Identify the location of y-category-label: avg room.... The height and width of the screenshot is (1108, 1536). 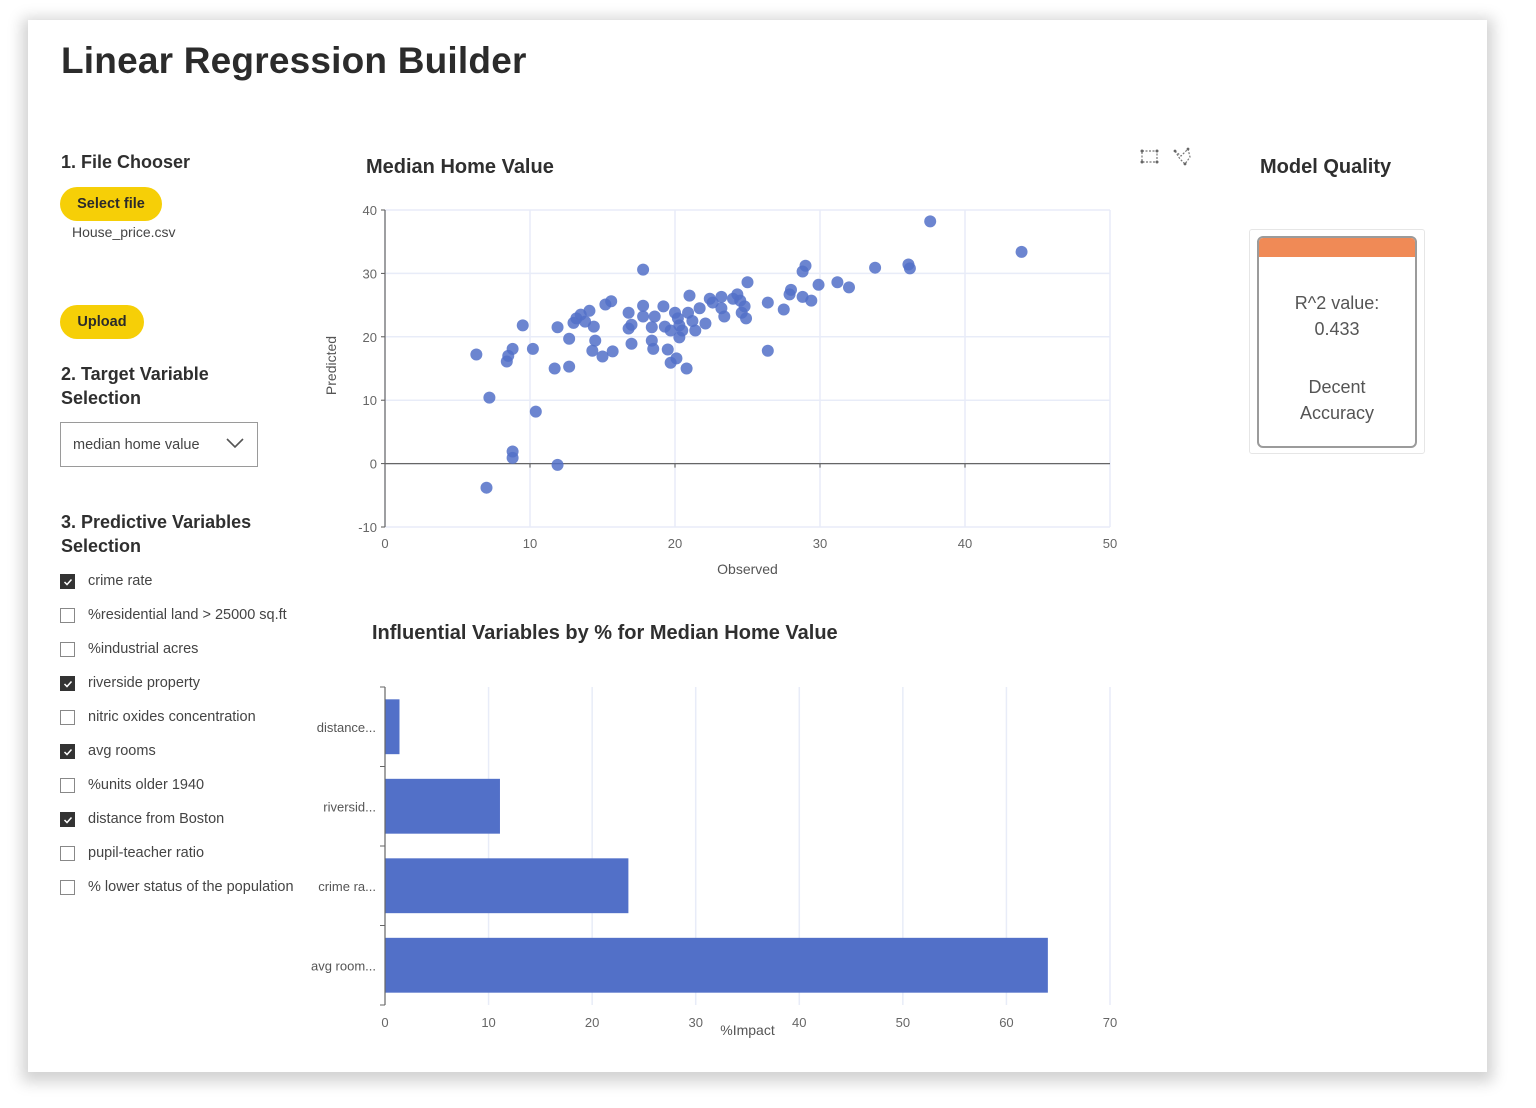
(343, 965).